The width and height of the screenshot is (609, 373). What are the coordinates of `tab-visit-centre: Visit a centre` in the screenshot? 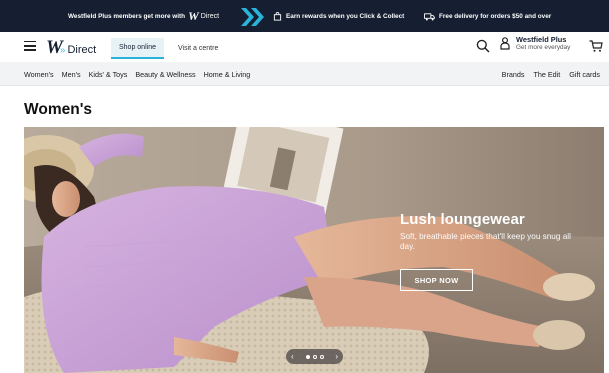 It's located at (198, 48).